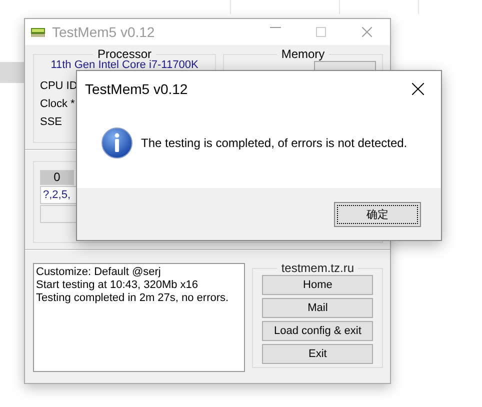 Image resolution: width=482 pixels, height=407 pixels. I want to click on field-label: Clock *, so click(57, 104).